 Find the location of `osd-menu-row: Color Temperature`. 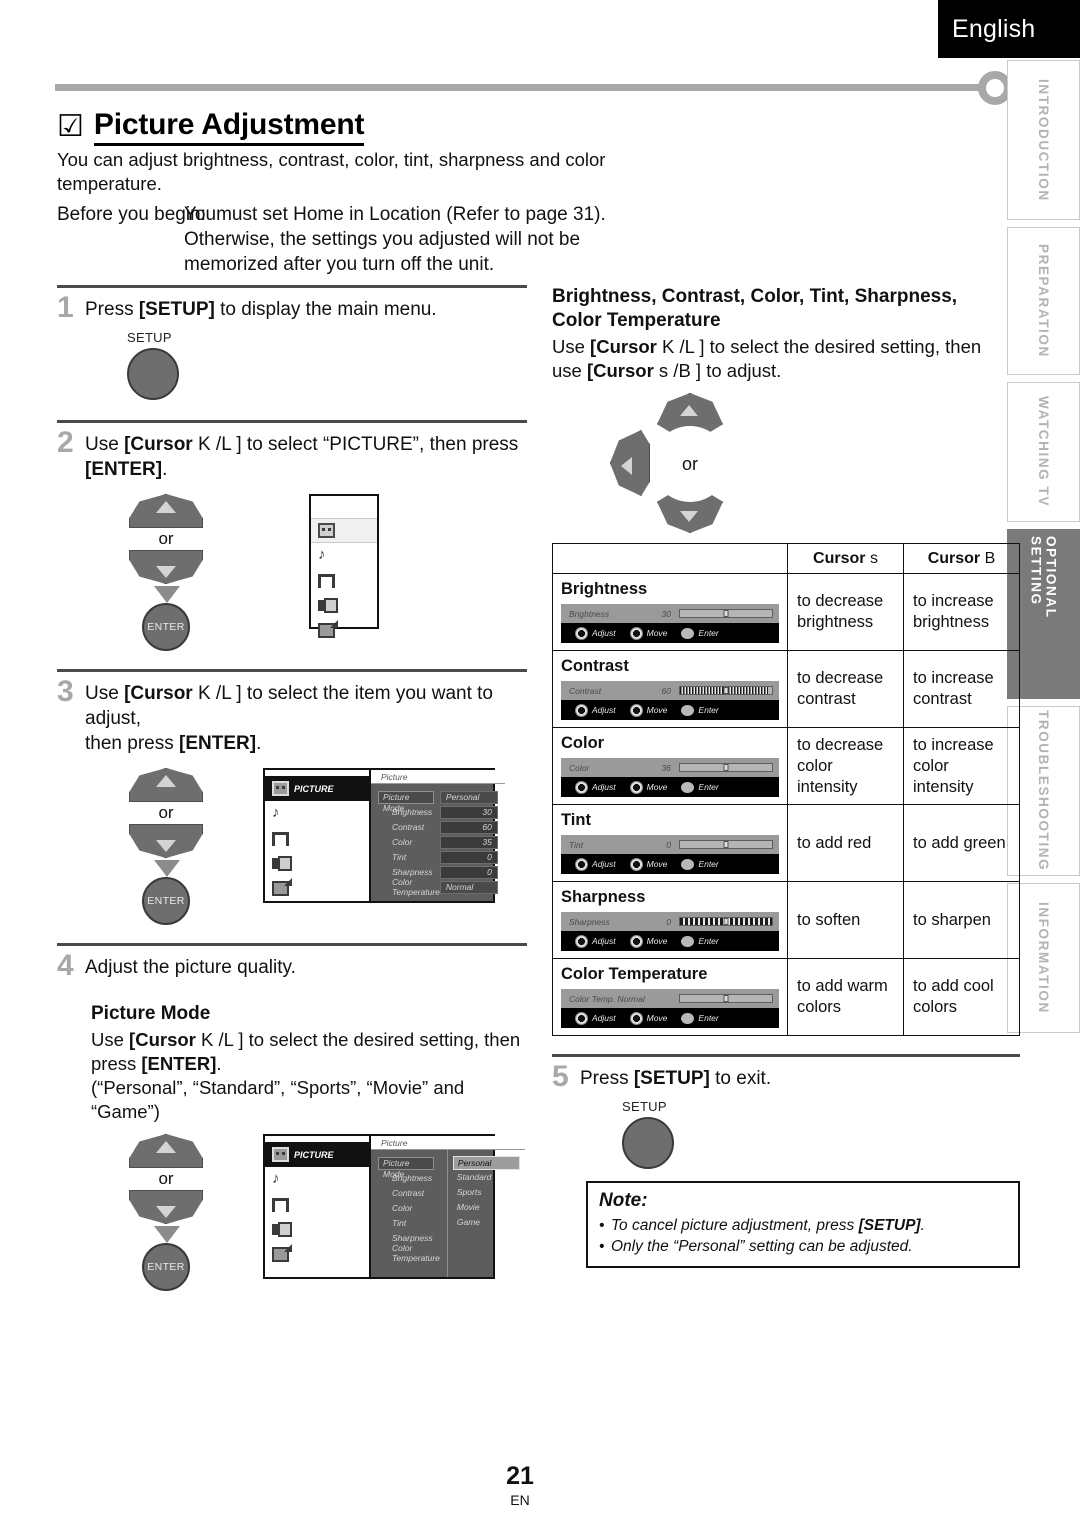

osd-menu-row: Color Temperature is located at coordinates (409, 1253).